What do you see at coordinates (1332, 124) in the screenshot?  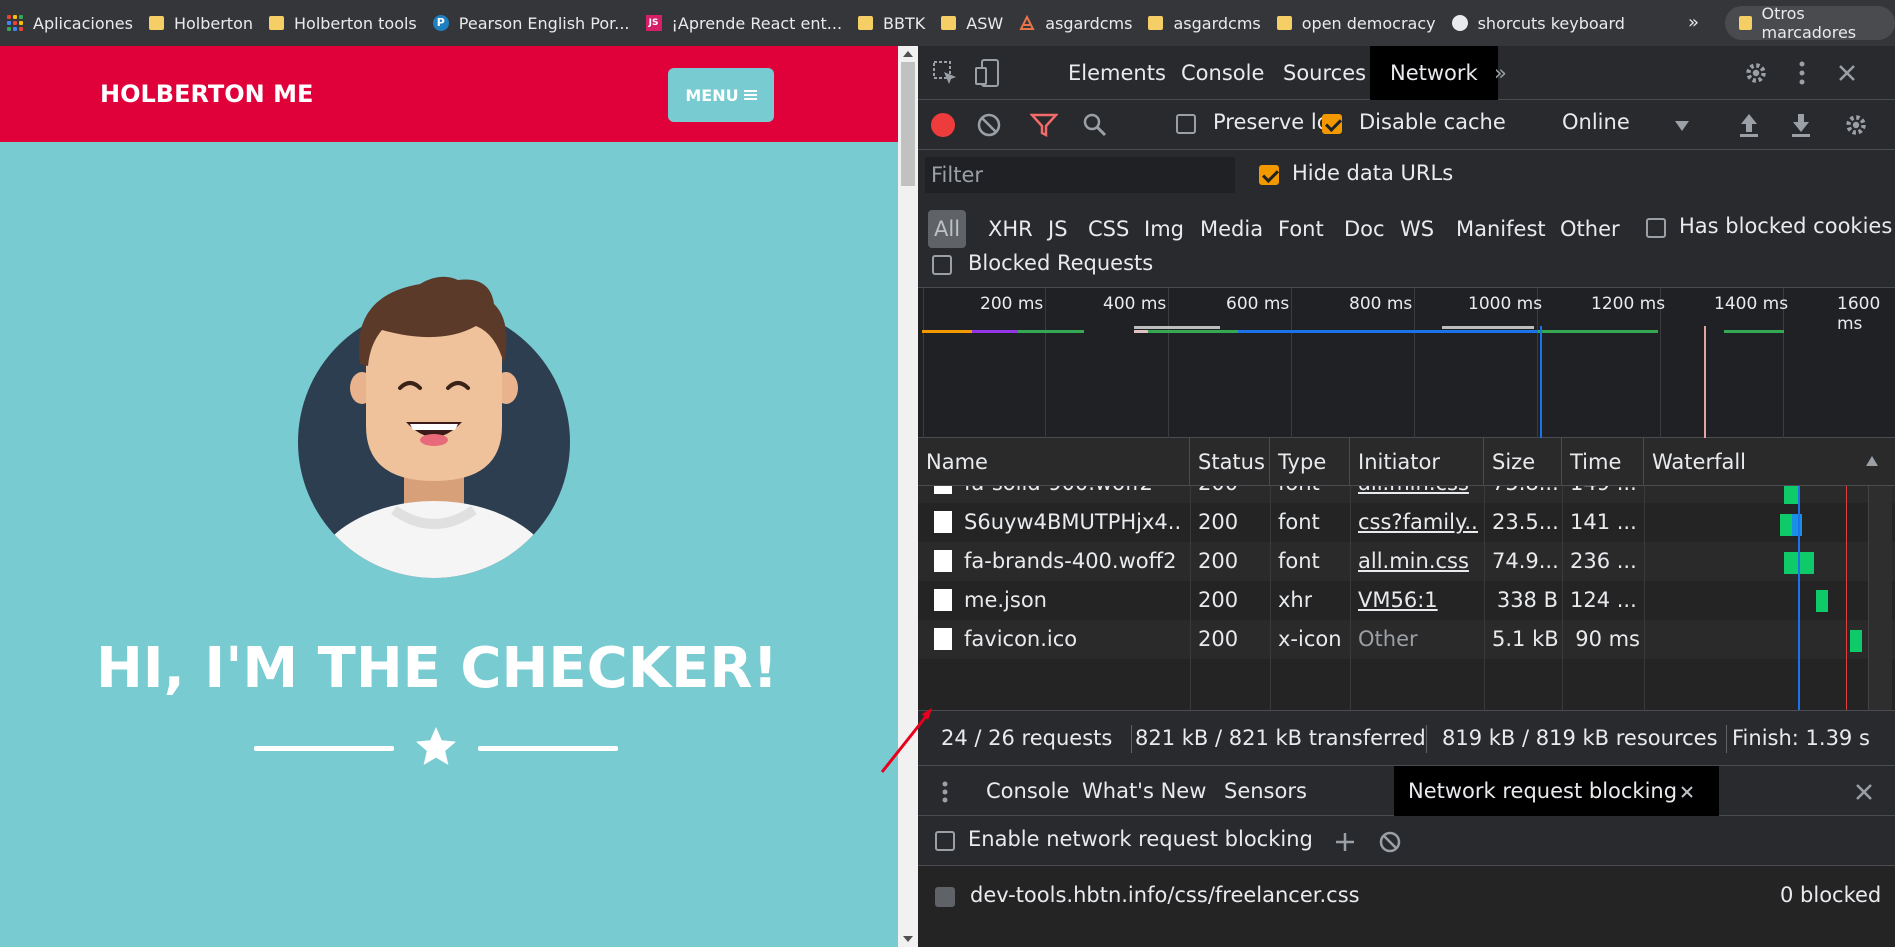 I see `disable-cache-checkbox` at bounding box center [1332, 124].